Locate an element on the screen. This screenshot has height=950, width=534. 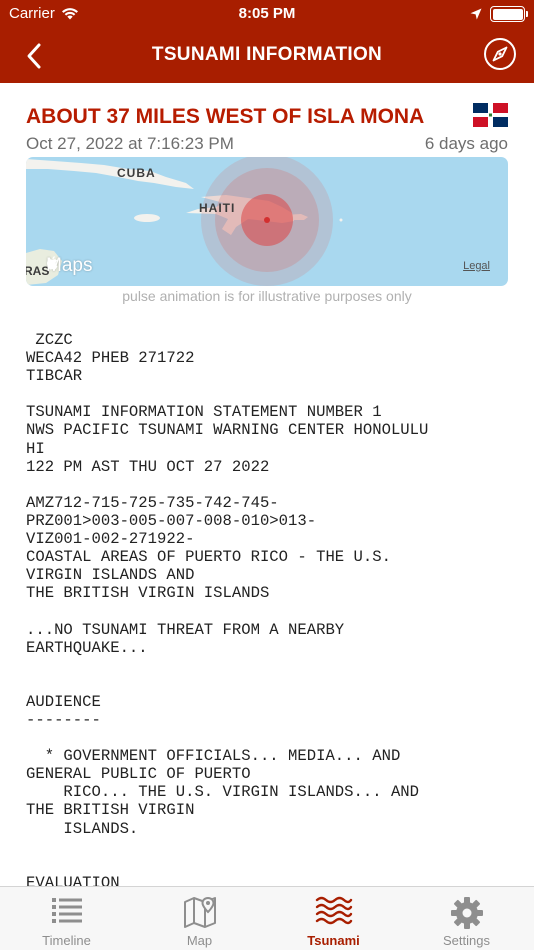
tab-map: Map is located at coordinates (199, 918).